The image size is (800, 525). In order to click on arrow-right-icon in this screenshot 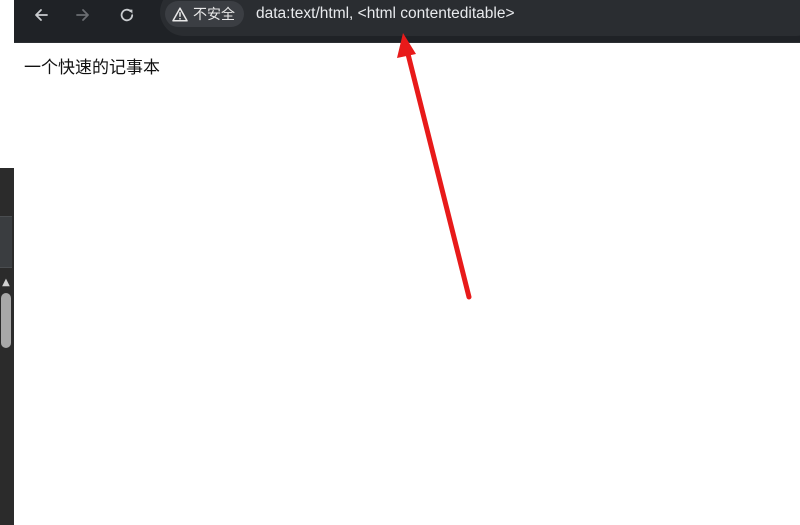, I will do `click(83, 15)`.